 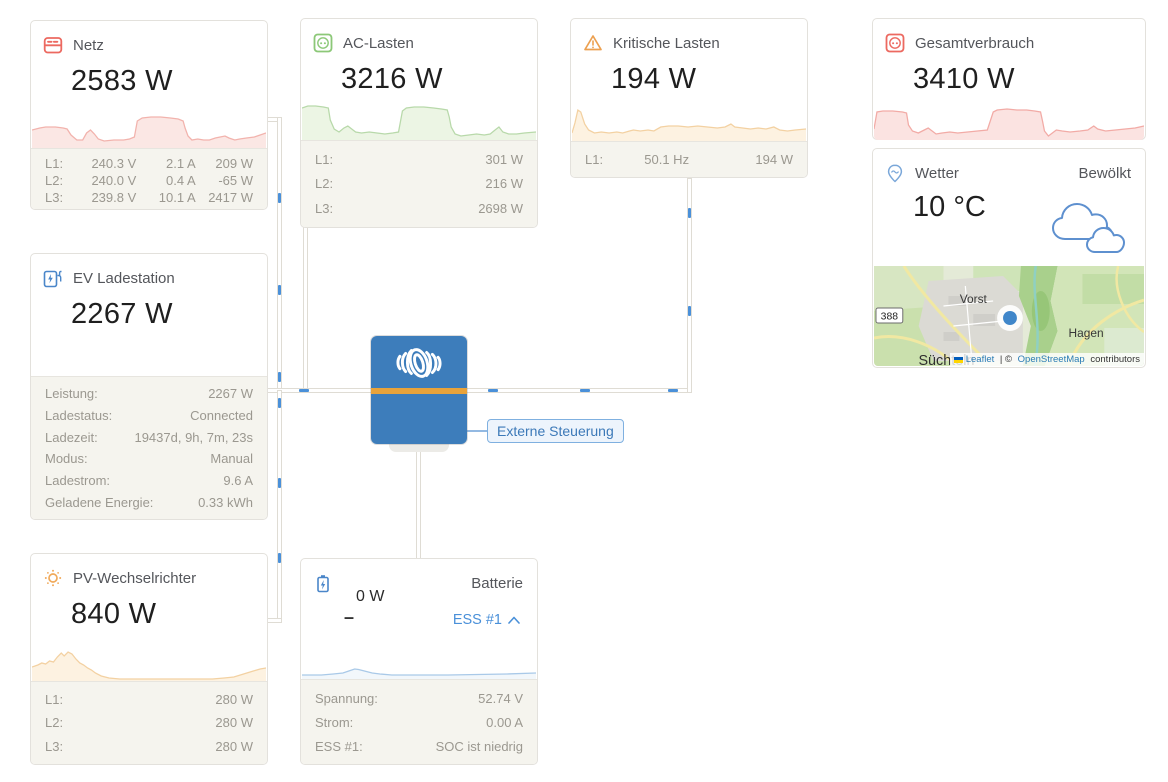 What do you see at coordinates (980, 359) in the screenshot?
I see `leaflet-link: Leaflet` at bounding box center [980, 359].